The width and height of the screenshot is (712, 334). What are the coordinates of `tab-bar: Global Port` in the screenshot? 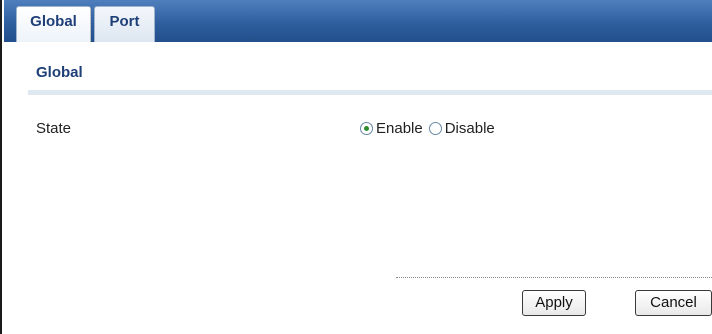 It's located at (358, 21).